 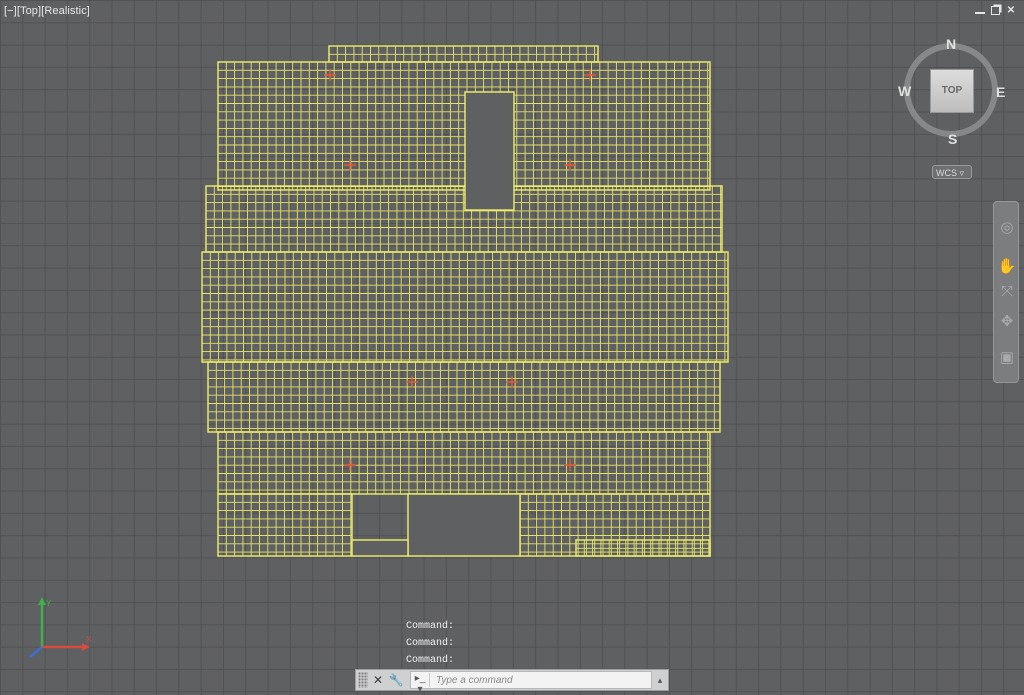 I want to click on command-line-grip, so click(x=363, y=680).